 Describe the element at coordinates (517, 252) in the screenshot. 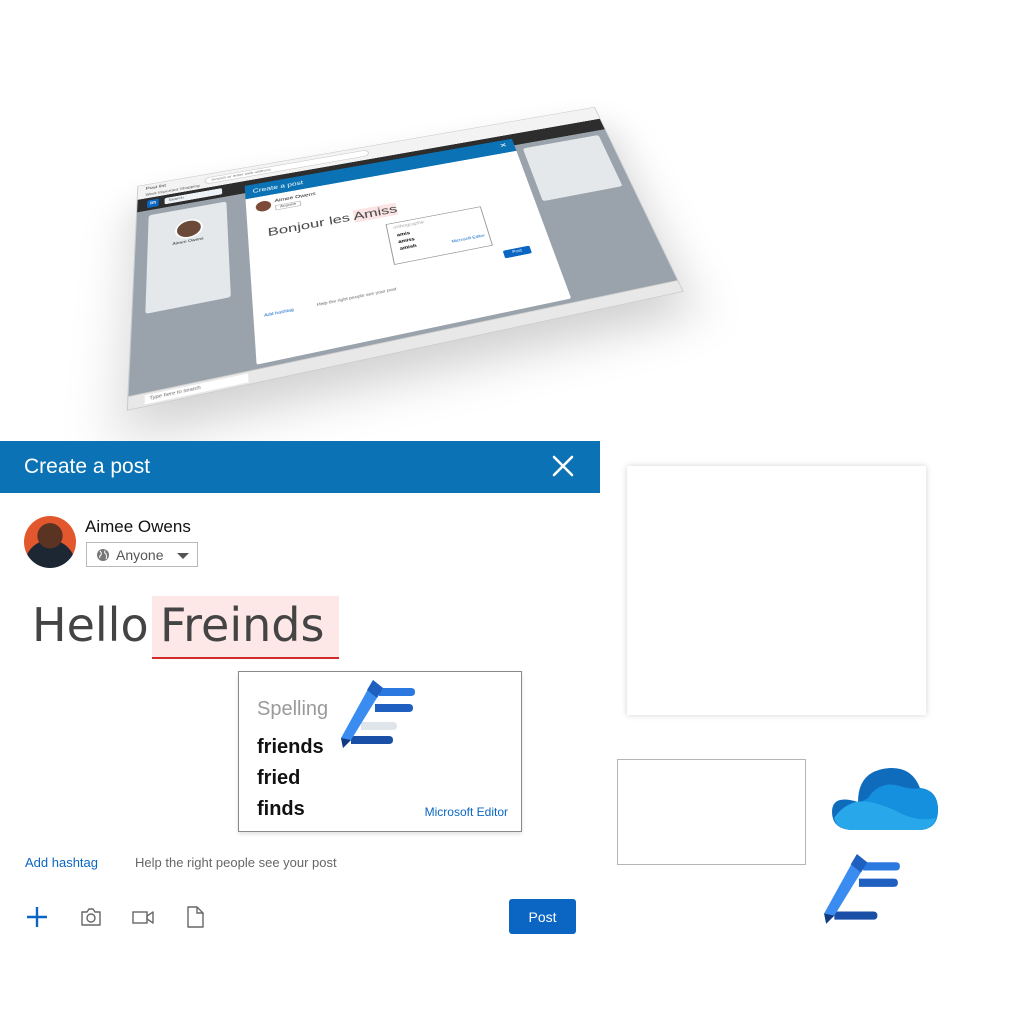

I see `mockup-post-button: Post` at that location.